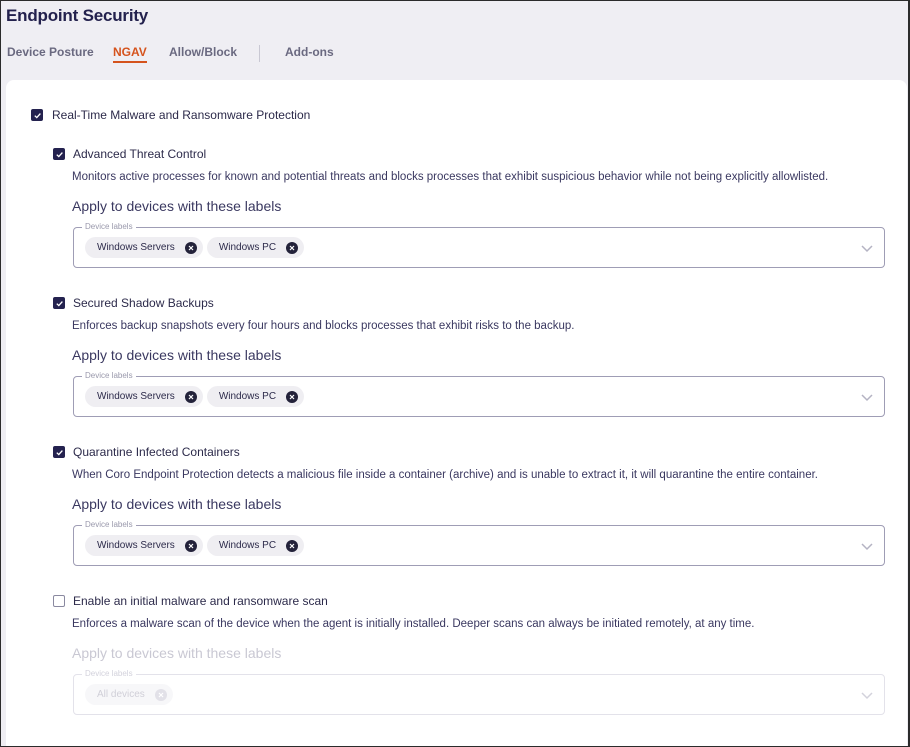 The width and height of the screenshot is (910, 747). I want to click on tab-ngav: NGAV, so click(130, 54).